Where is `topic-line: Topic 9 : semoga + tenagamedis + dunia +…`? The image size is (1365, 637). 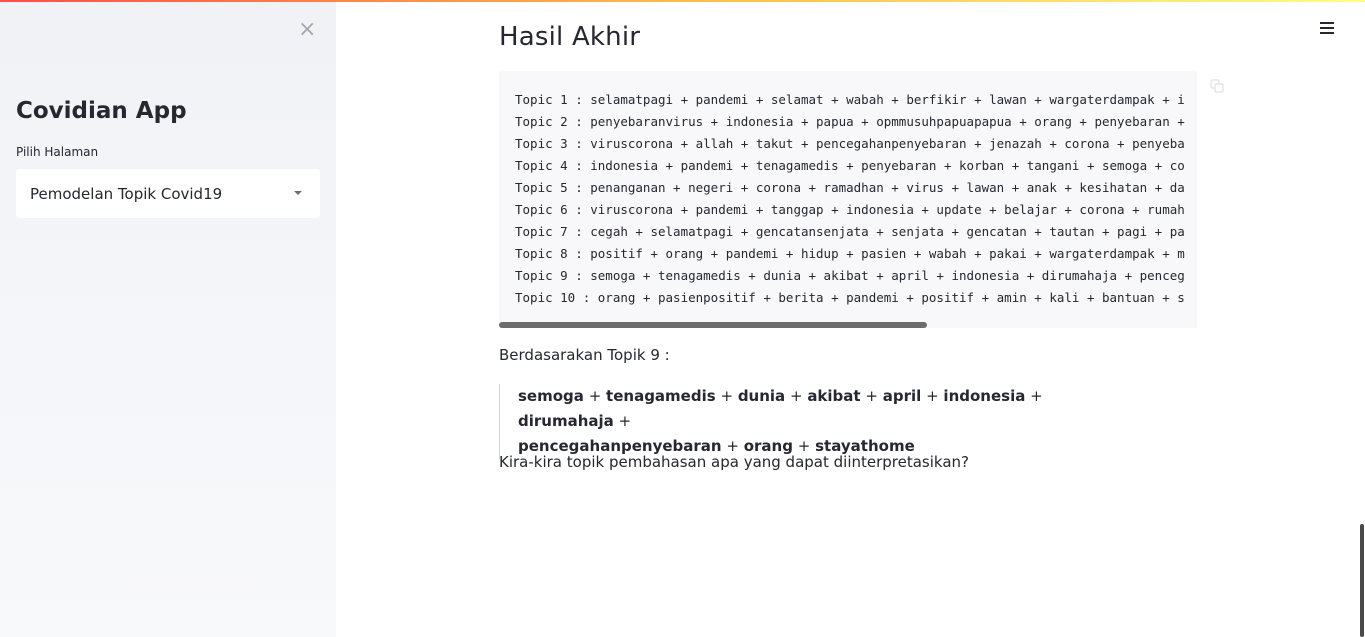 topic-line: Topic 9 : semoga + tenagamedis + dunia +… is located at coordinates (850, 275).